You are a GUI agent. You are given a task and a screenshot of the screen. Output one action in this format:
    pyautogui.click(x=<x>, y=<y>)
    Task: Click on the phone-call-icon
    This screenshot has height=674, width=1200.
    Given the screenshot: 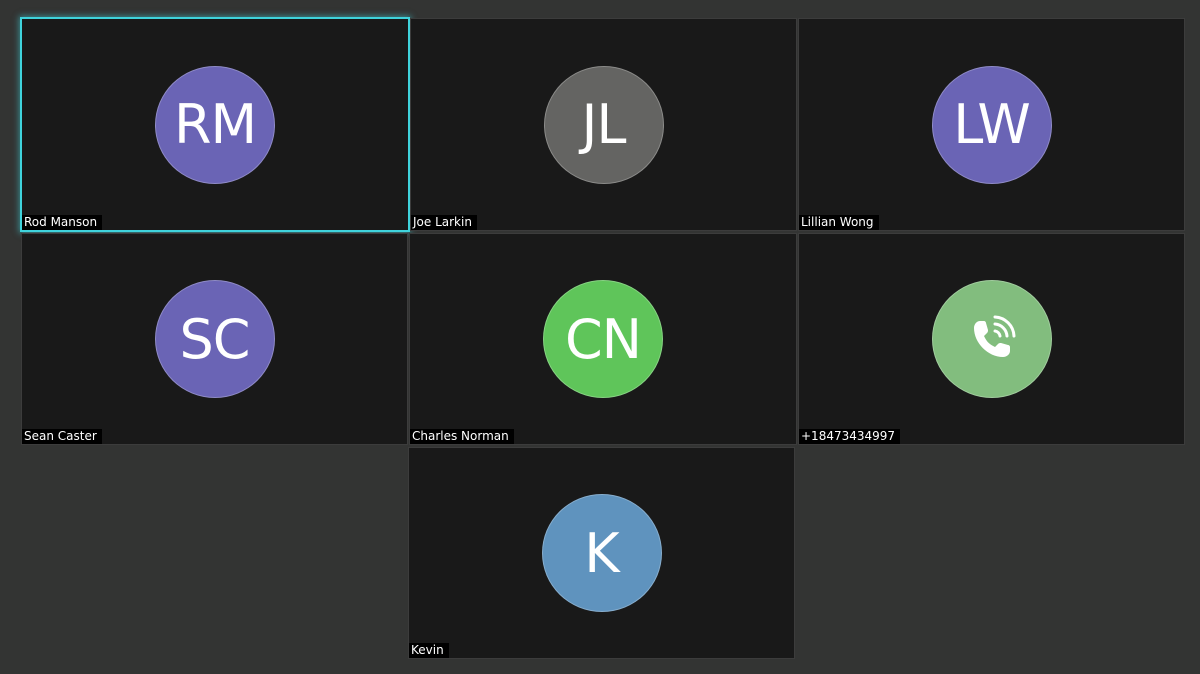 What is the action you would take?
    pyautogui.click(x=994, y=336)
    